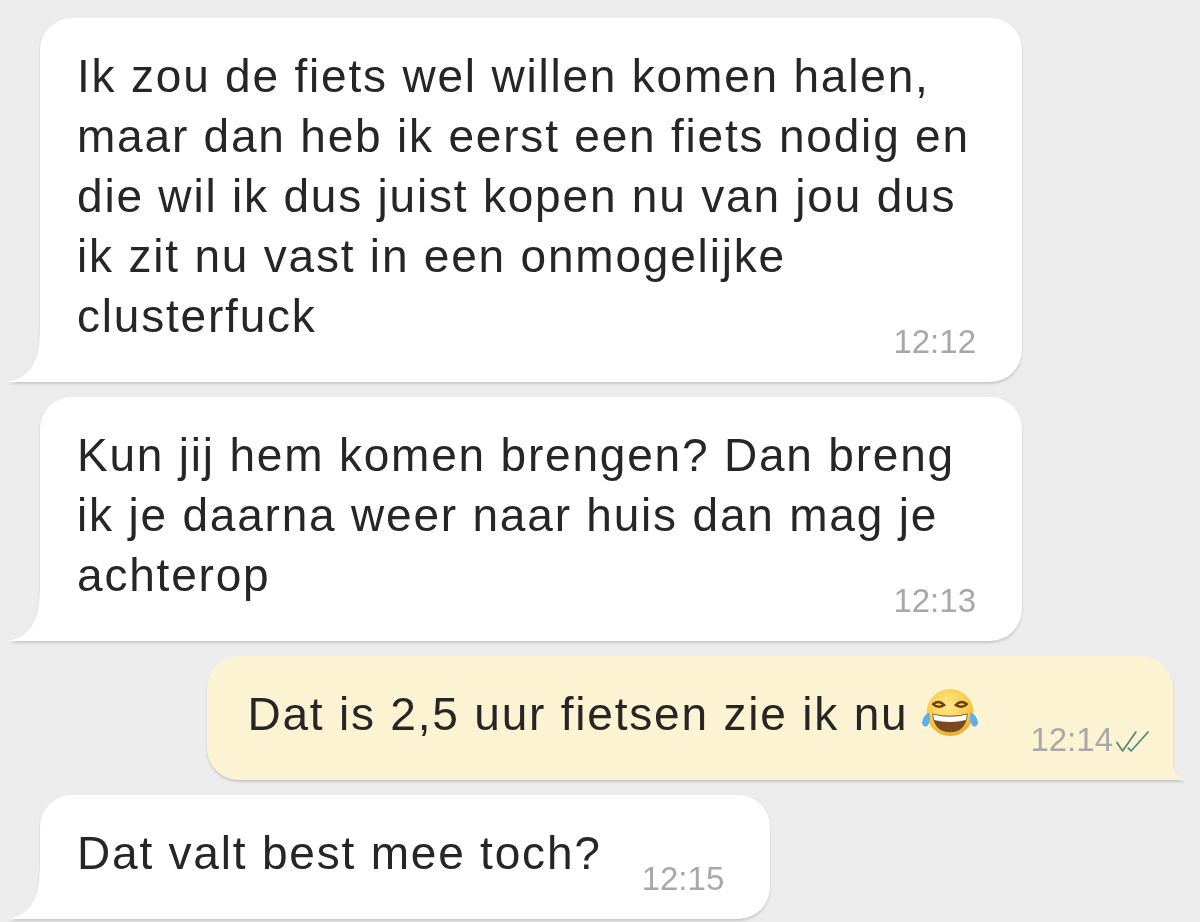 This screenshot has width=1200, height=922. I want to click on message-time: 12:13, so click(934, 600).